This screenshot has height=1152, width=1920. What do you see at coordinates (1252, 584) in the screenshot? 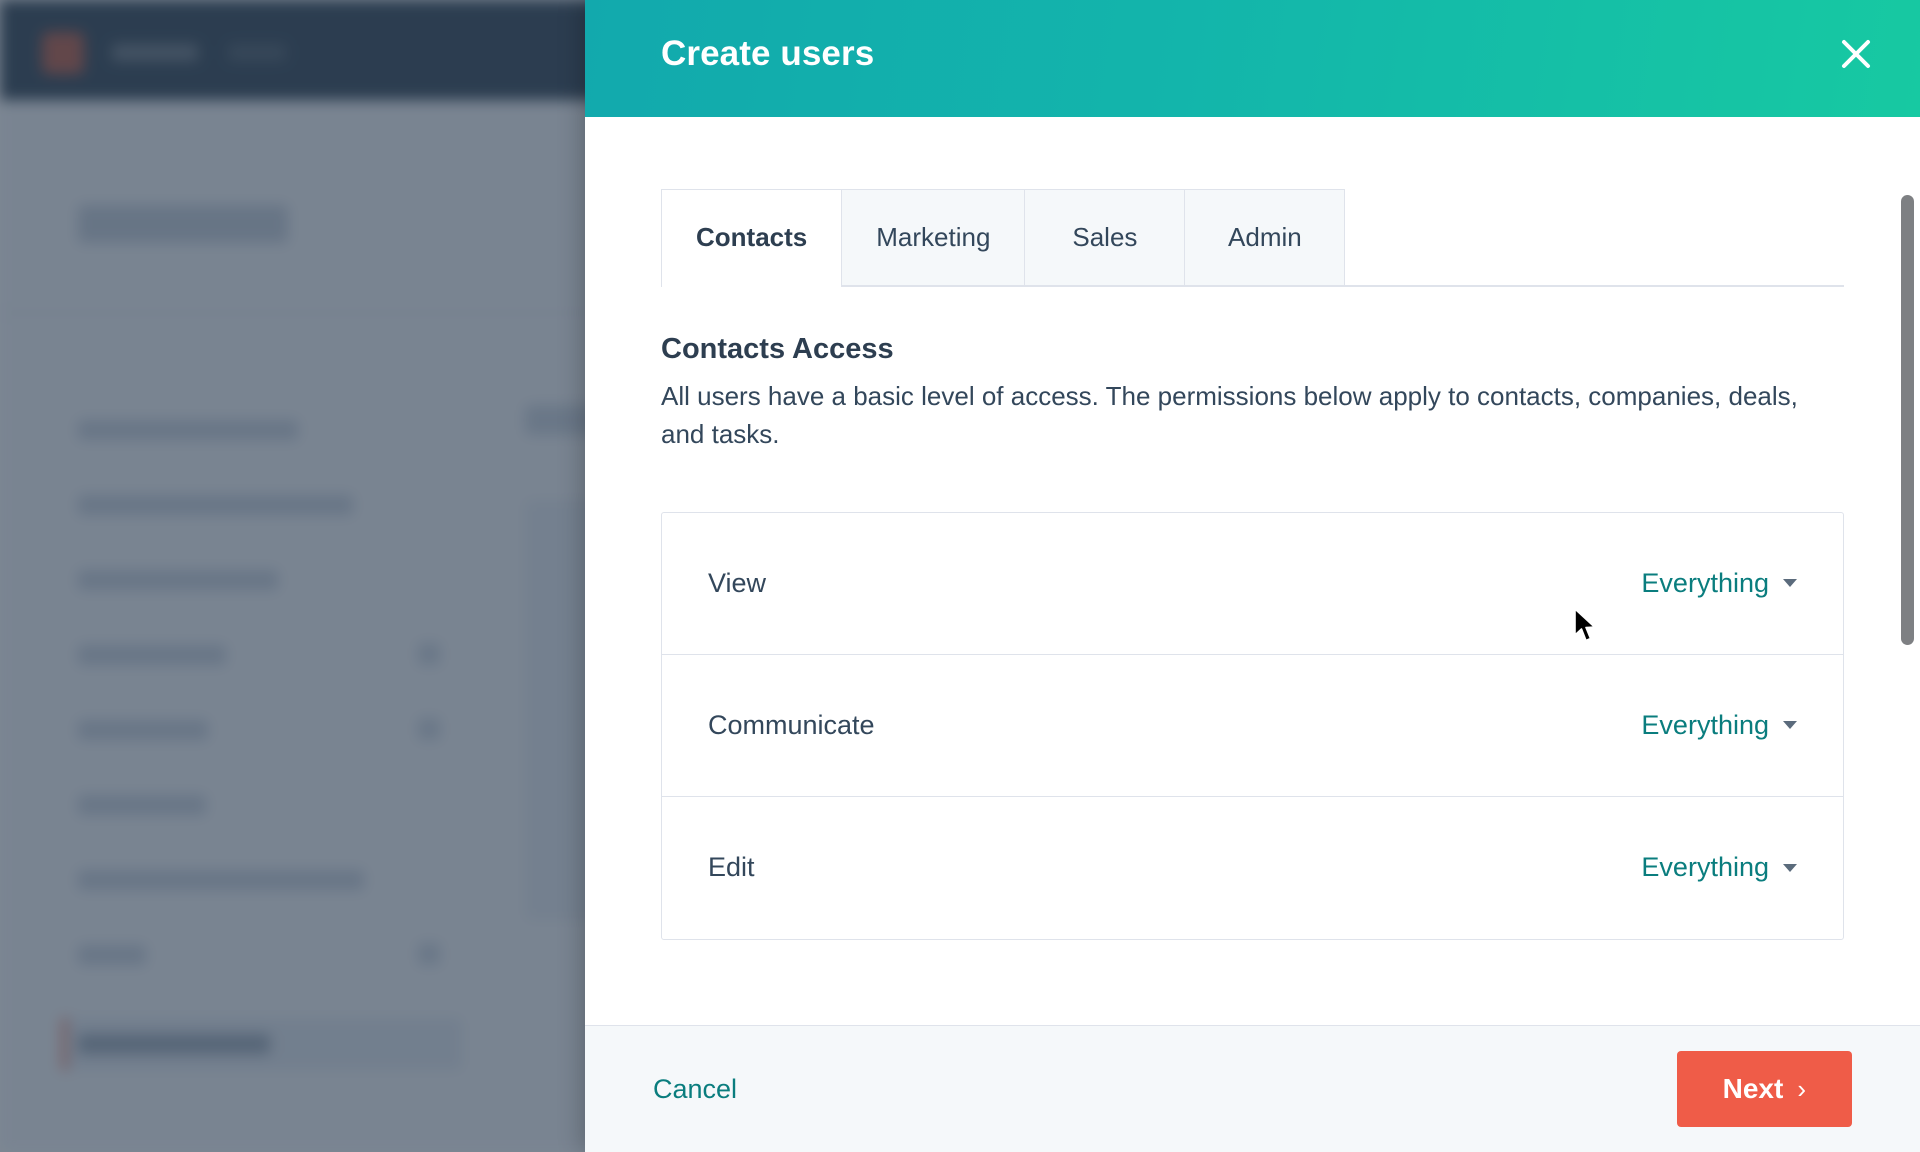
I see `permission-row-view: View Everything` at bounding box center [1252, 584].